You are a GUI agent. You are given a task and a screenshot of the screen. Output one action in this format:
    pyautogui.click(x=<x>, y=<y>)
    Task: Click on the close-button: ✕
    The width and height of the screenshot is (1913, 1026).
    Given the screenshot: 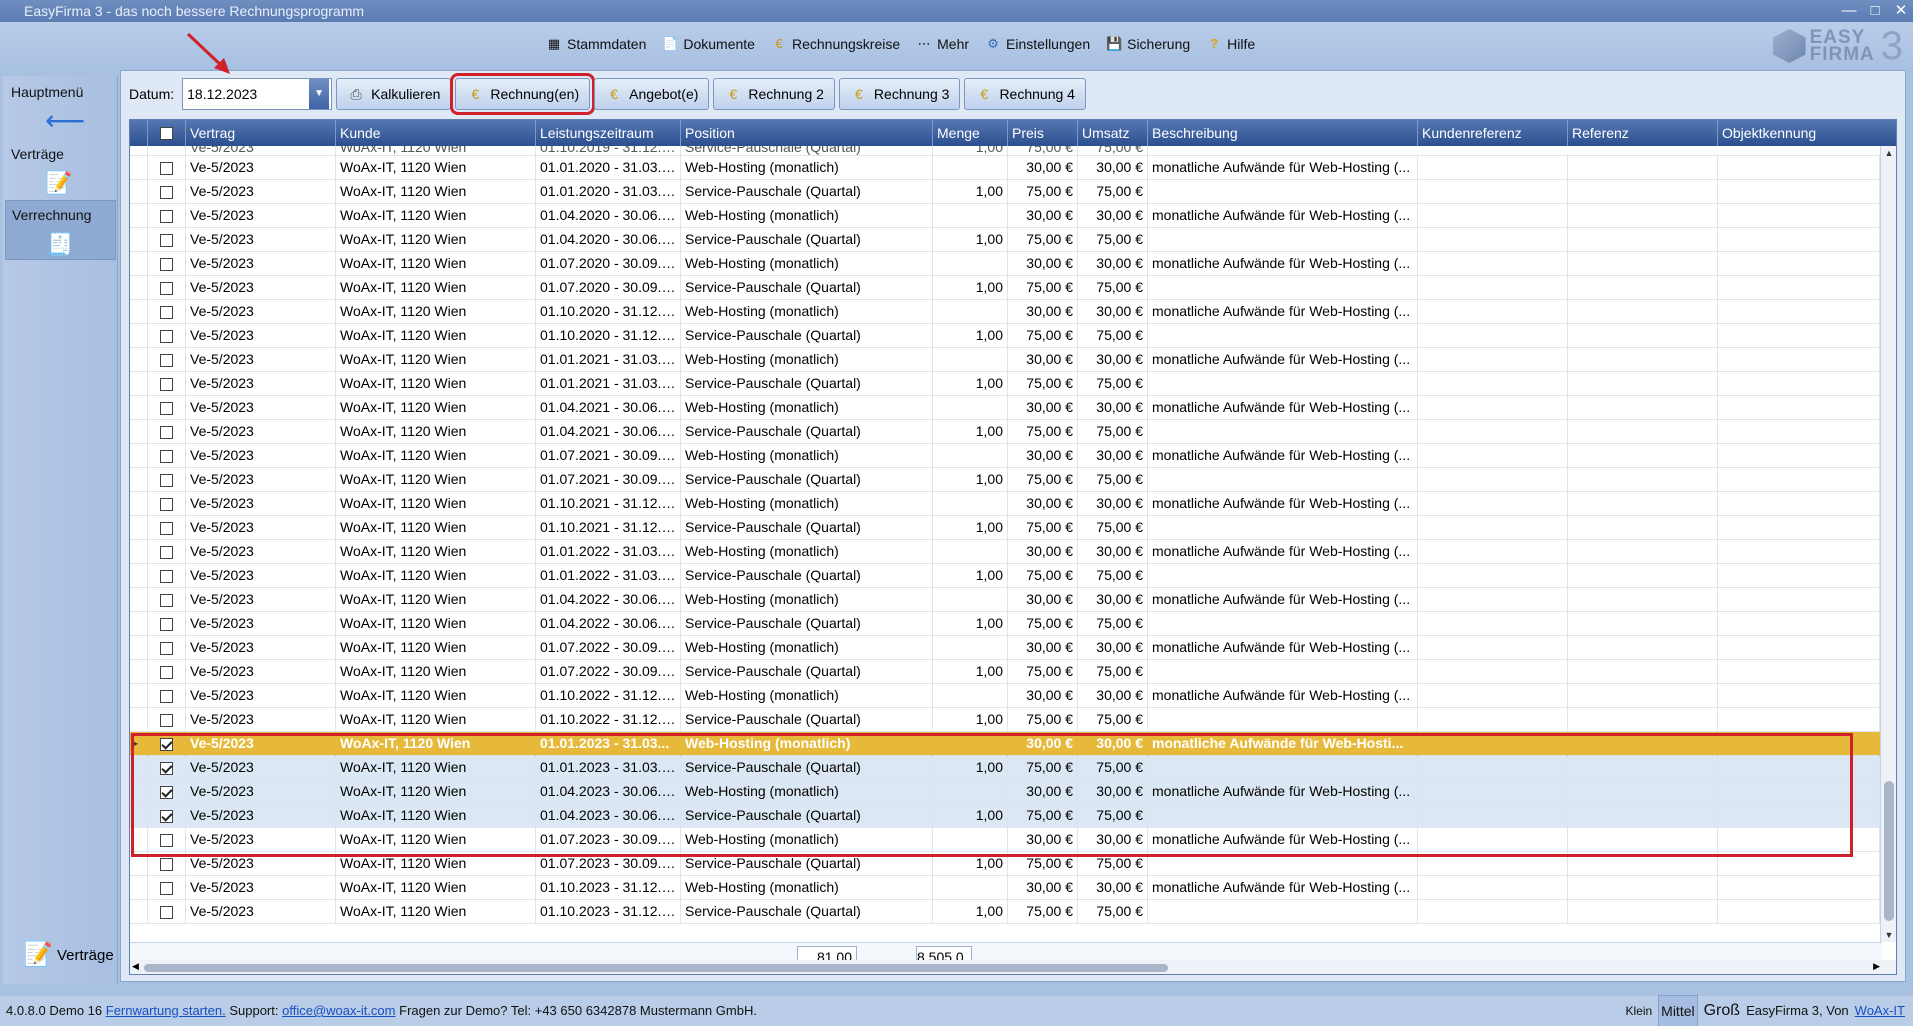 What is the action you would take?
    pyautogui.click(x=1901, y=11)
    